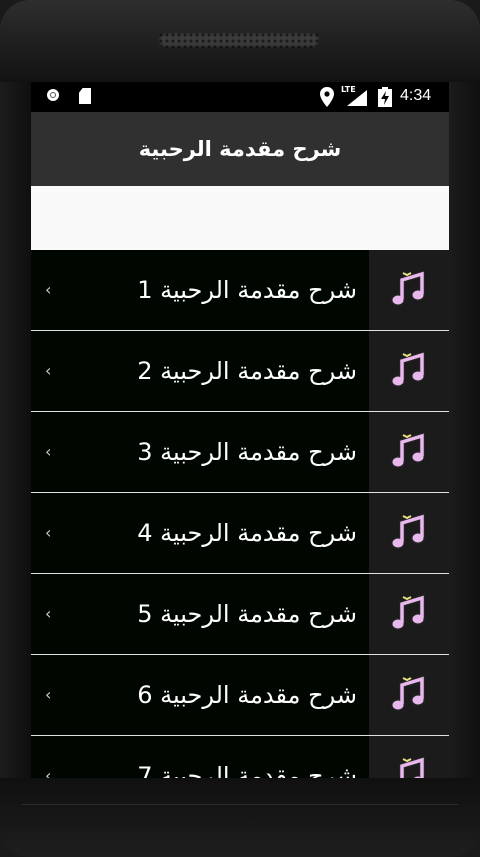 This screenshot has height=857, width=480. What do you see at coordinates (247, 533) in the screenshot?
I see `list-item-label: شرح مقدمة الرحبية 4` at bounding box center [247, 533].